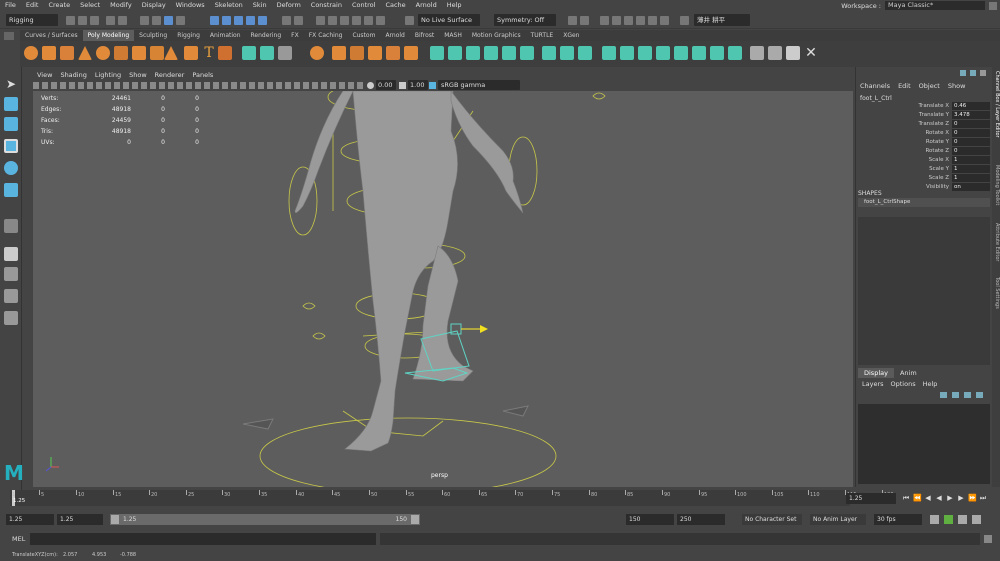  What do you see at coordinates (229, 5) in the screenshot?
I see `menu-skeleton: Skeleton` at bounding box center [229, 5].